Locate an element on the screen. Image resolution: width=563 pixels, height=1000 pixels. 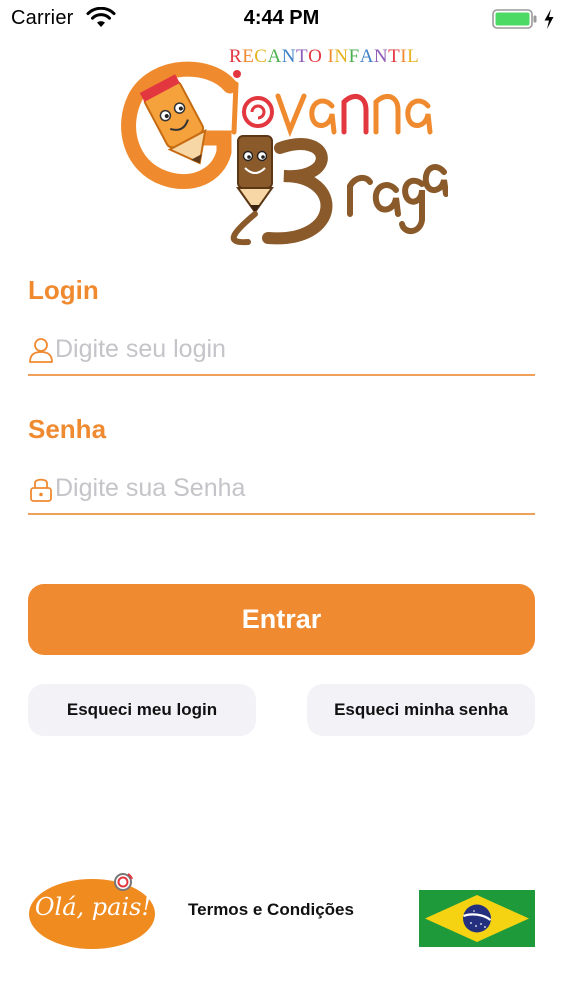
charging-bolt-icon is located at coordinates (549, 19).